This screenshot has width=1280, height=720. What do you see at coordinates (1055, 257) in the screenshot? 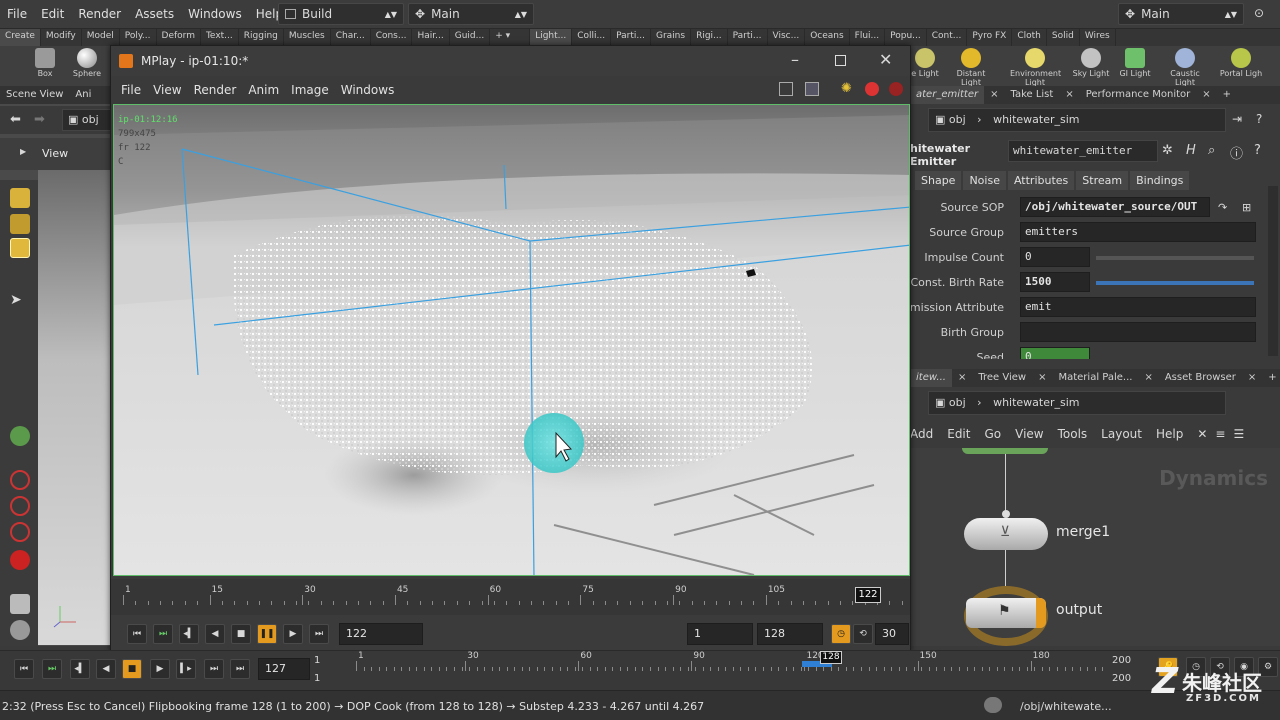
I see `impulse-count-field: 0` at bounding box center [1055, 257].